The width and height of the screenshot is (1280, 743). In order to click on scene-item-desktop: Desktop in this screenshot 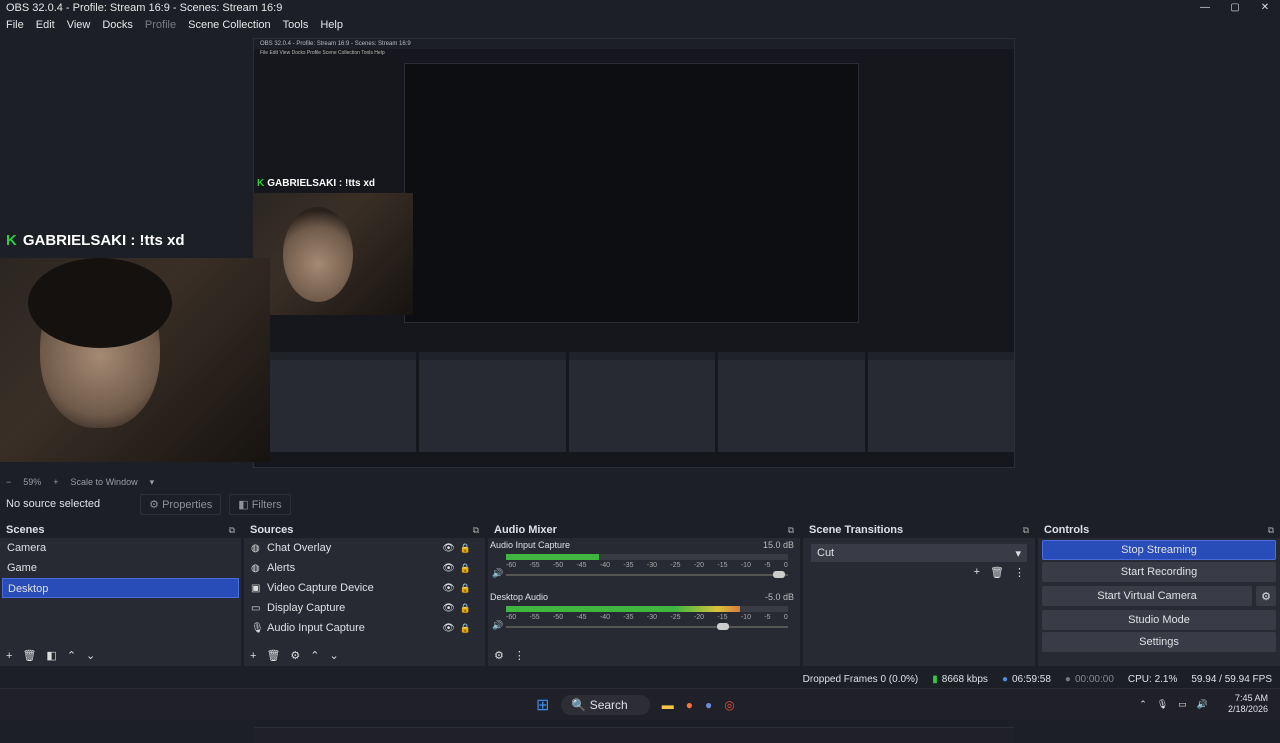, I will do `click(120, 588)`.